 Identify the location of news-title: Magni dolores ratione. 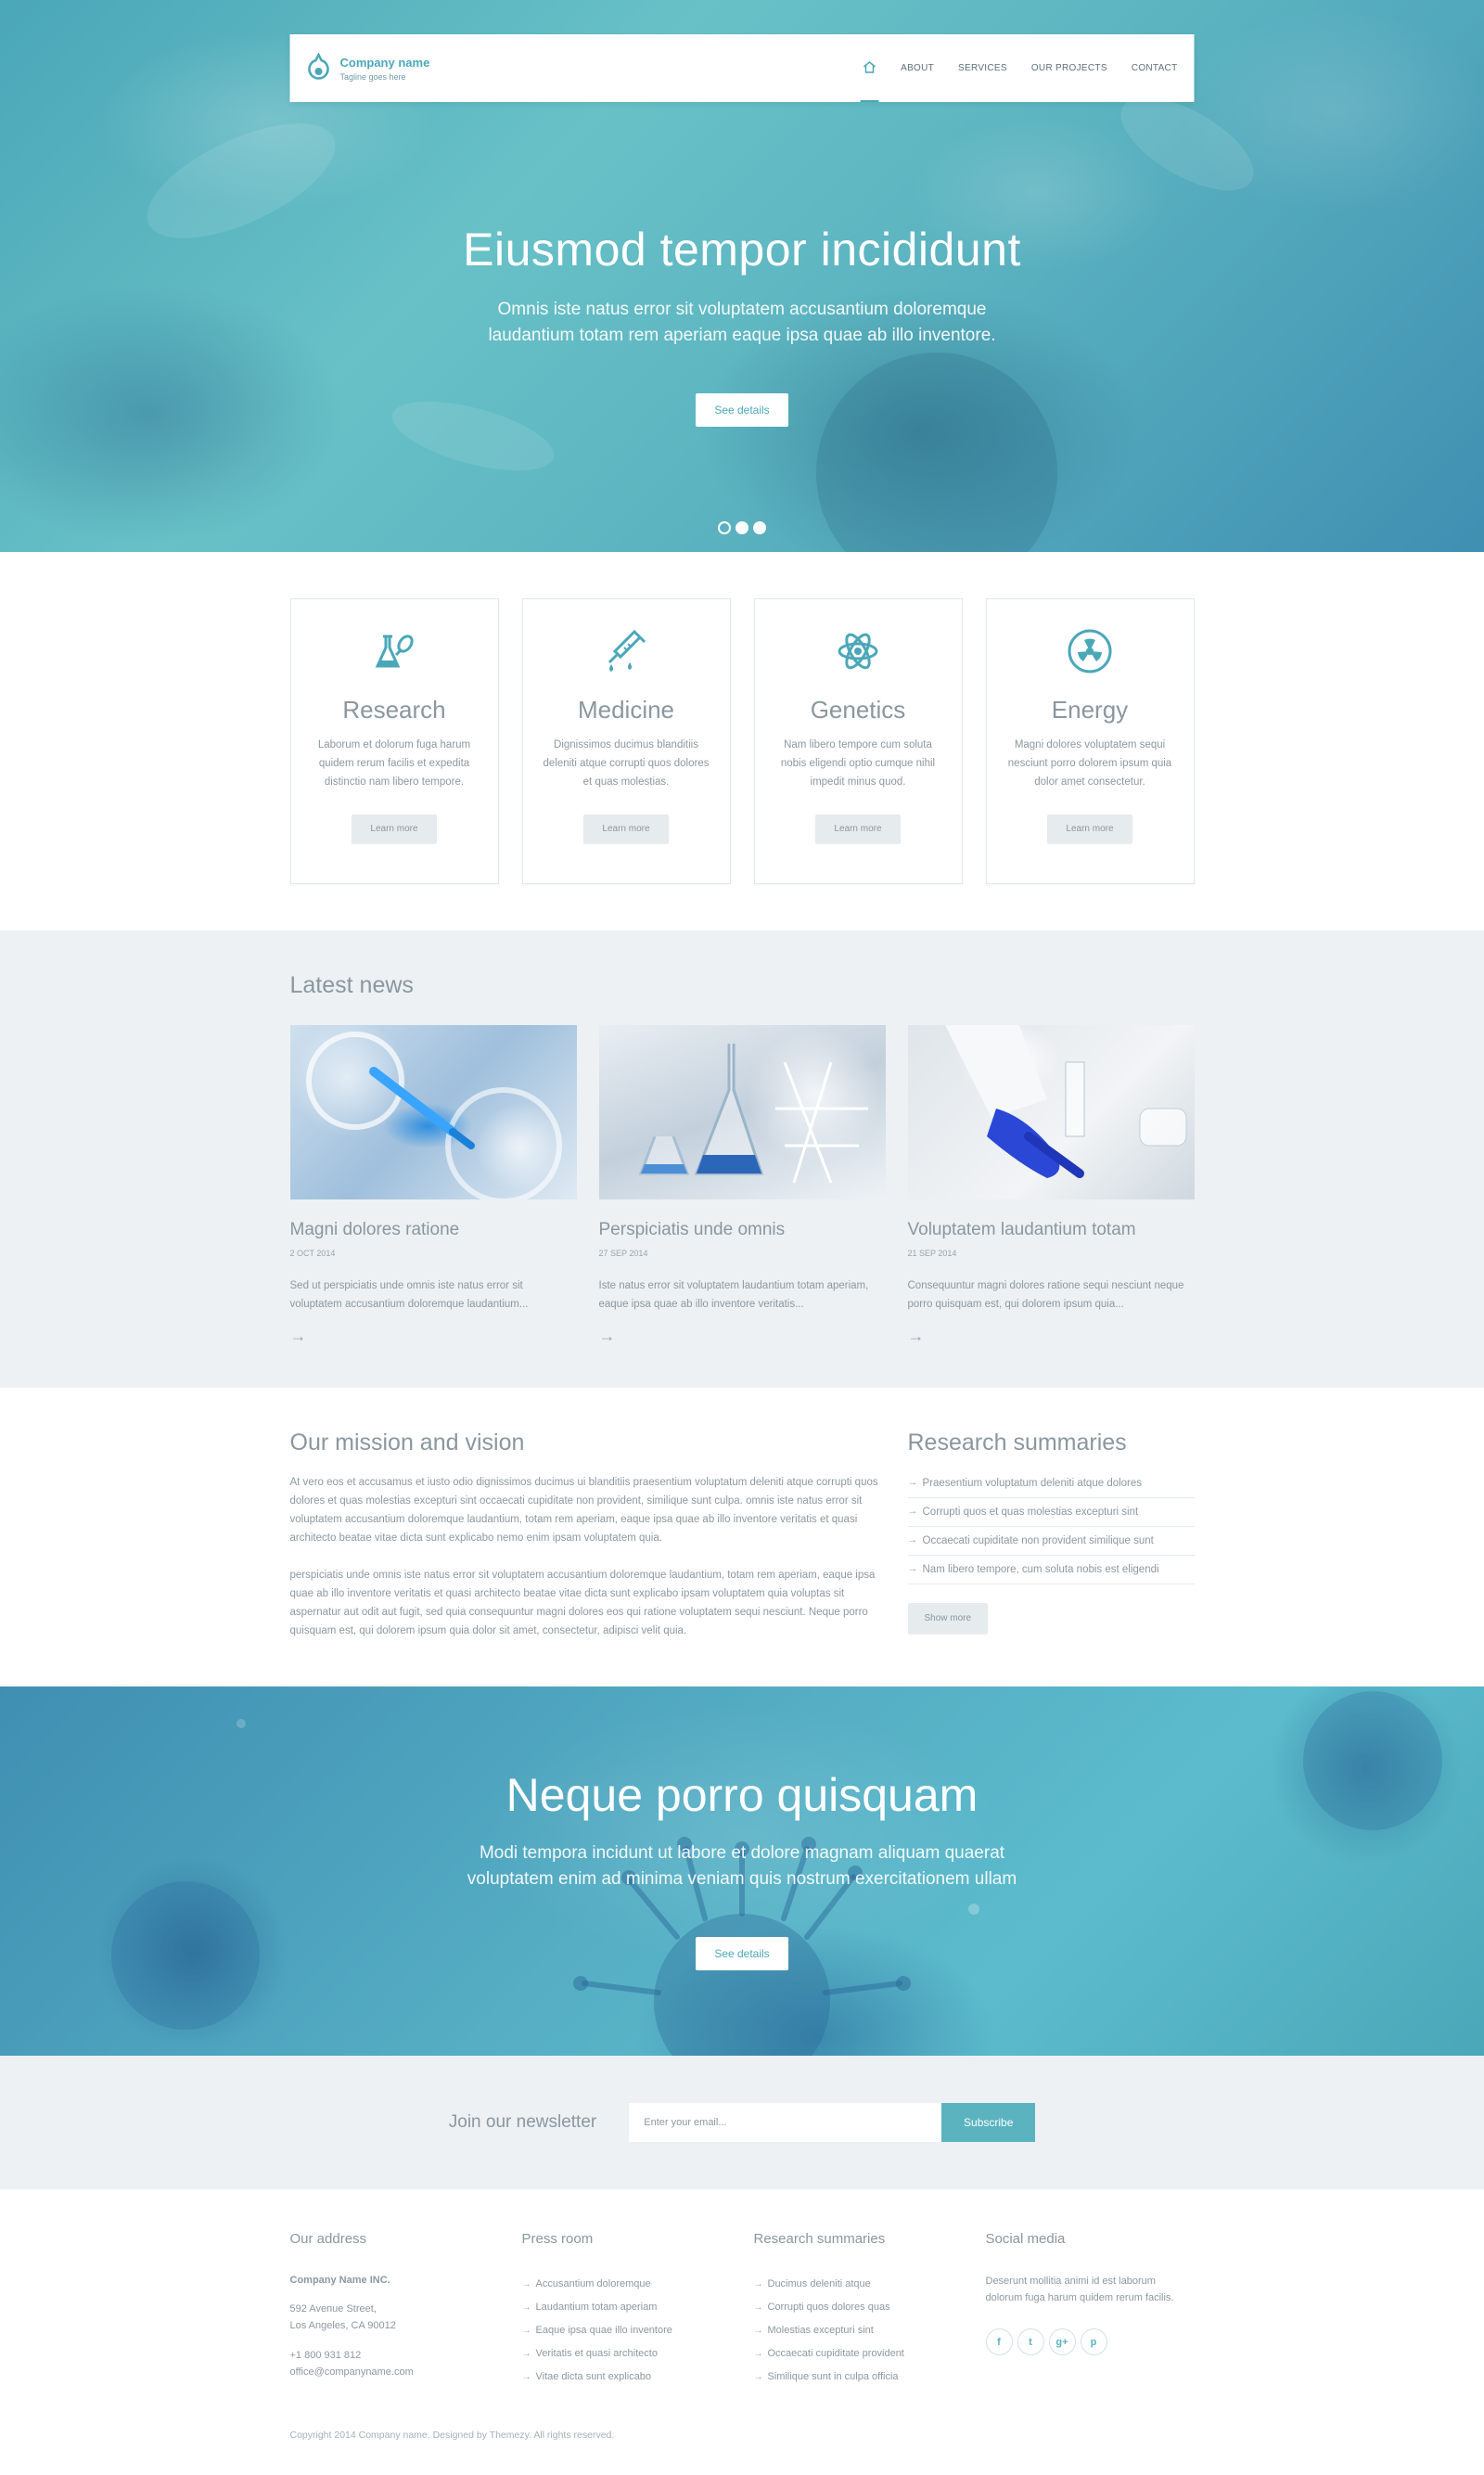
(433, 1230).